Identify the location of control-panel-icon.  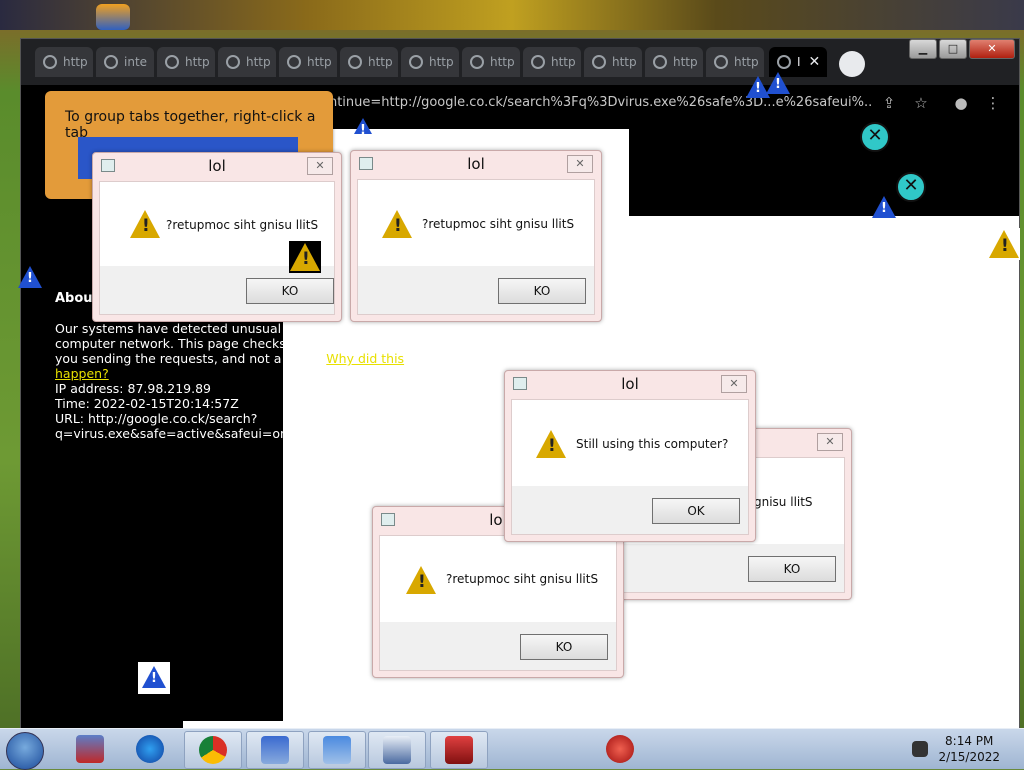
(337, 750).